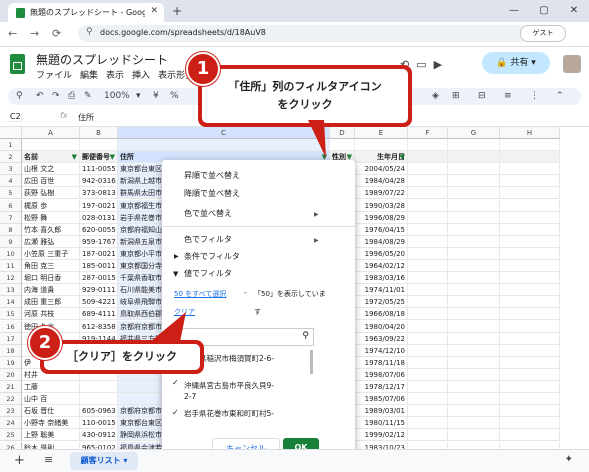 The height and width of the screenshot is (472, 589). I want to click on percent-button: %, so click(174, 96).